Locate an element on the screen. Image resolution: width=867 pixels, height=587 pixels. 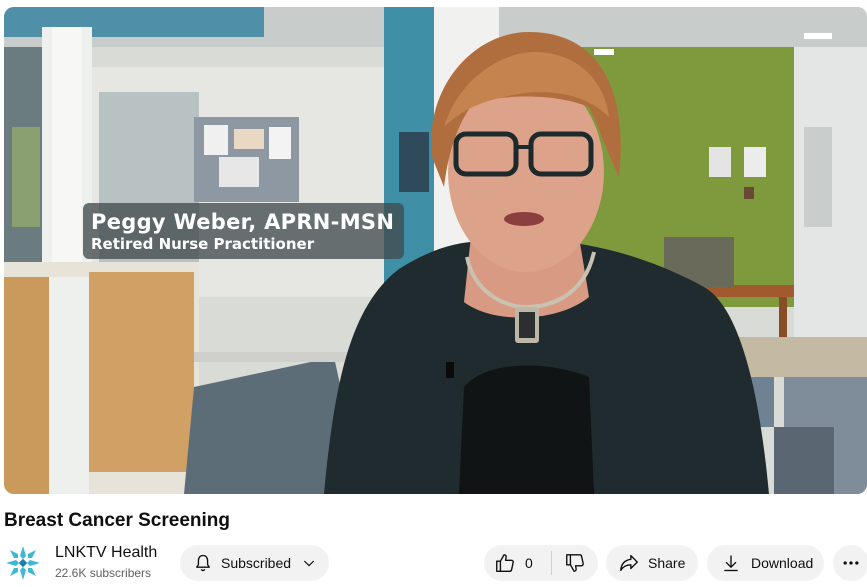
download-icon is located at coordinates (731, 563).